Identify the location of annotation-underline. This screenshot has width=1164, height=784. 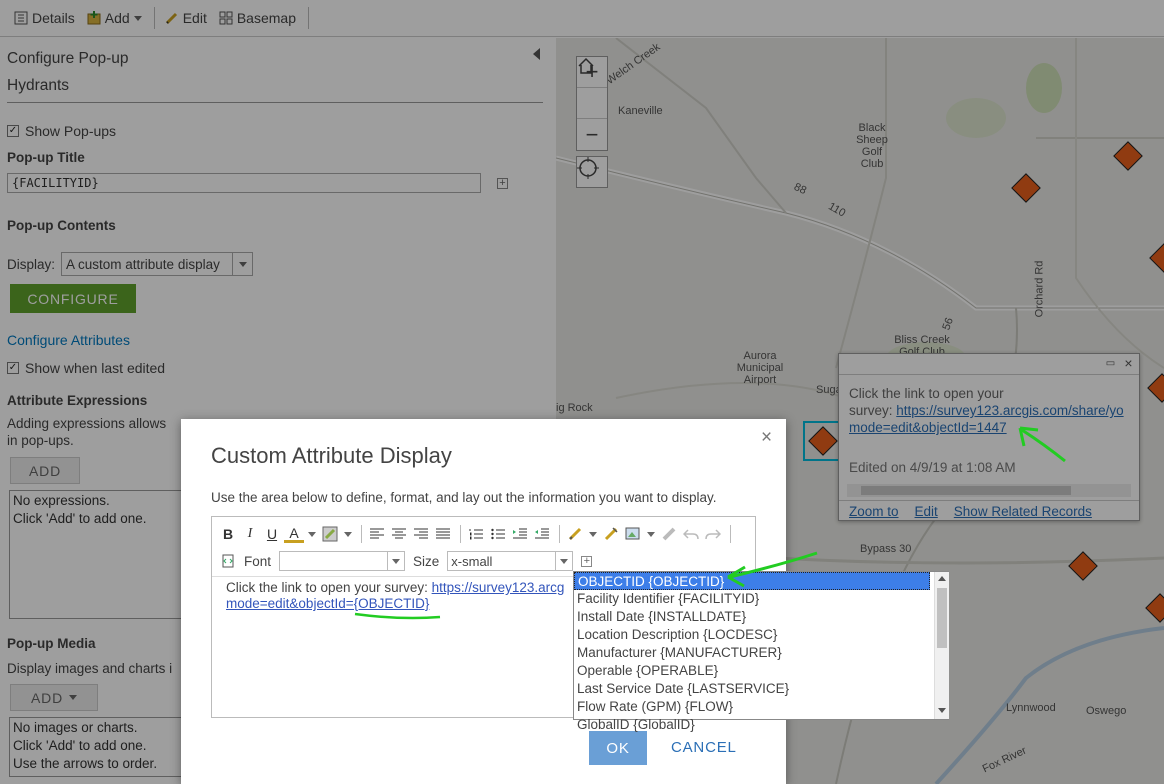
(397, 616).